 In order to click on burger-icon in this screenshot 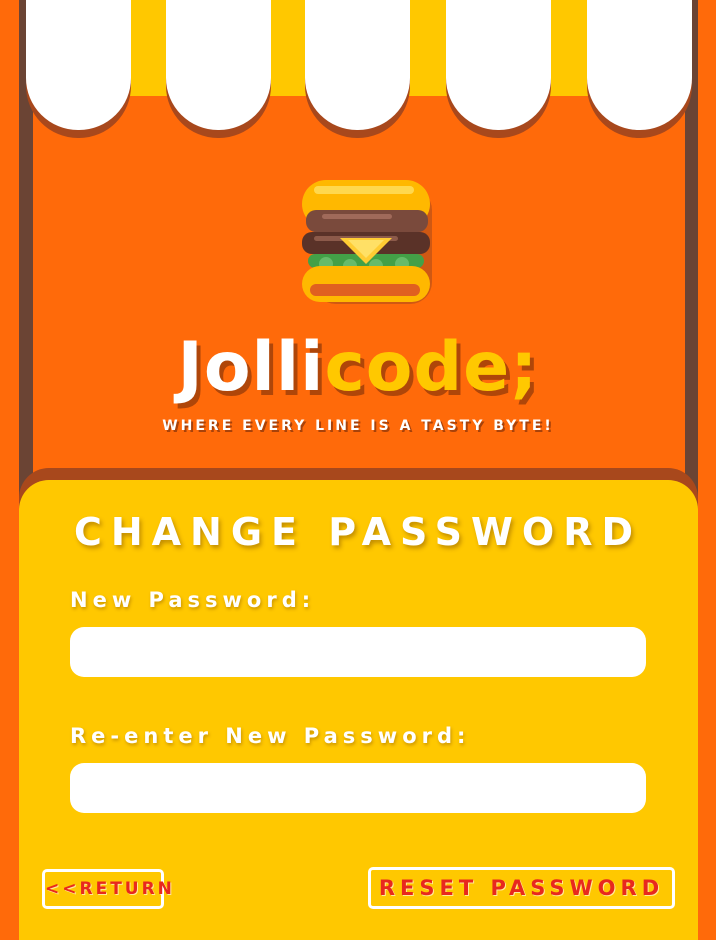, I will do `click(367, 242)`.